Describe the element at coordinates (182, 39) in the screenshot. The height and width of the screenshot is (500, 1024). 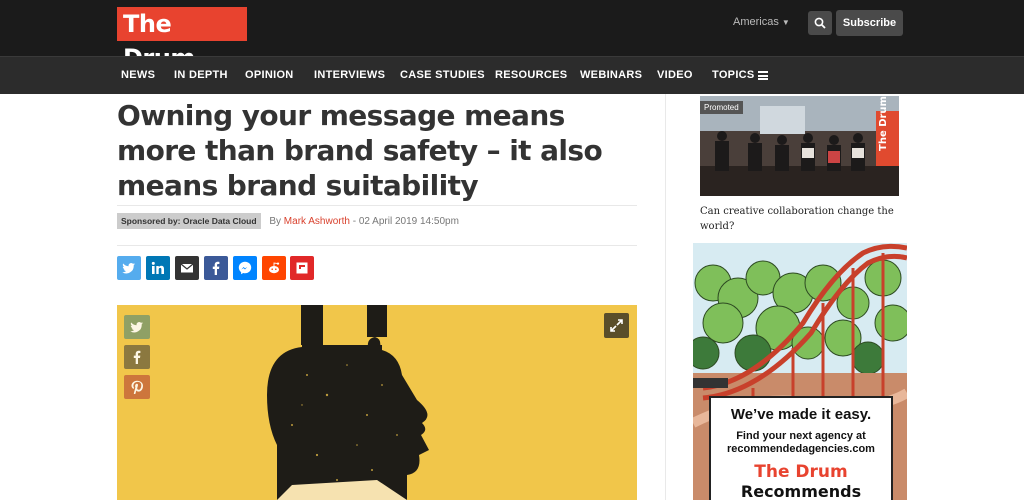
I see `site-logo: The Drum®` at that location.